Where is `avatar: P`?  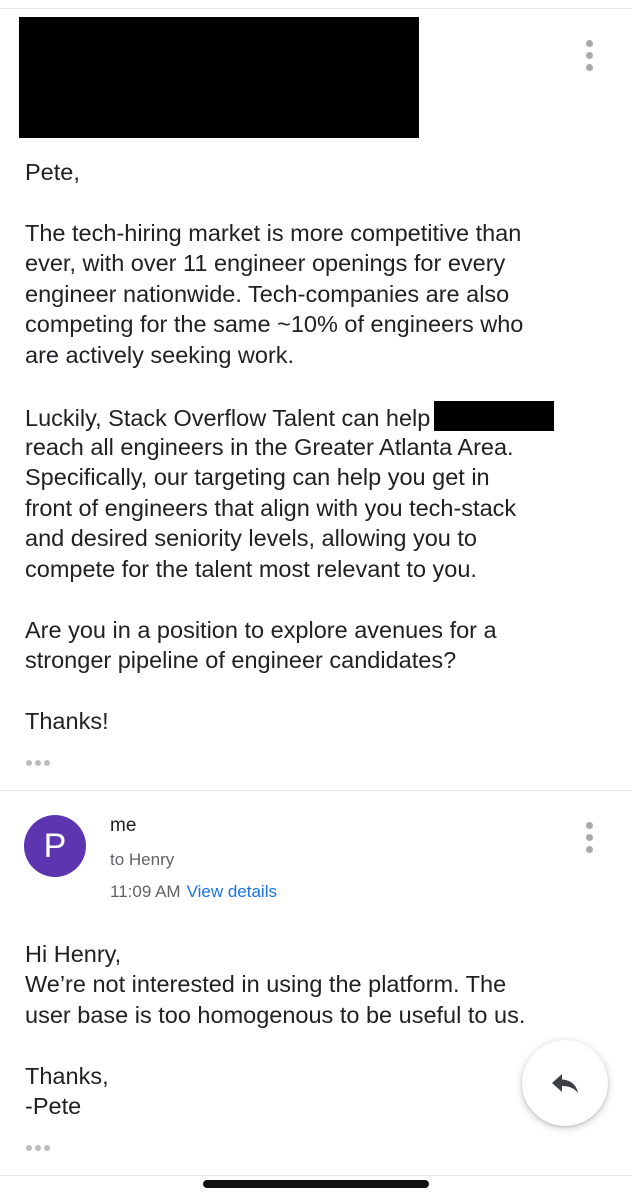
avatar: P is located at coordinates (55, 846).